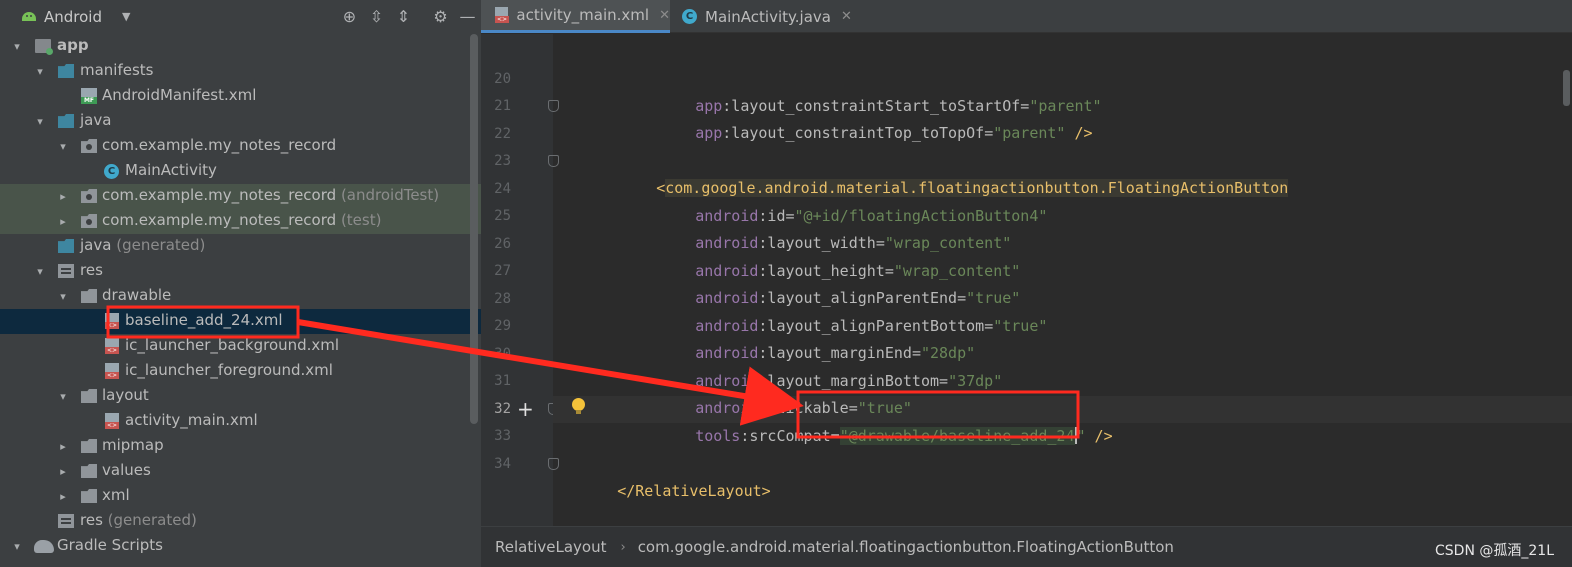  Describe the element at coordinates (240, 121) in the screenshot. I see `tree-item-java: ▾ java` at that location.